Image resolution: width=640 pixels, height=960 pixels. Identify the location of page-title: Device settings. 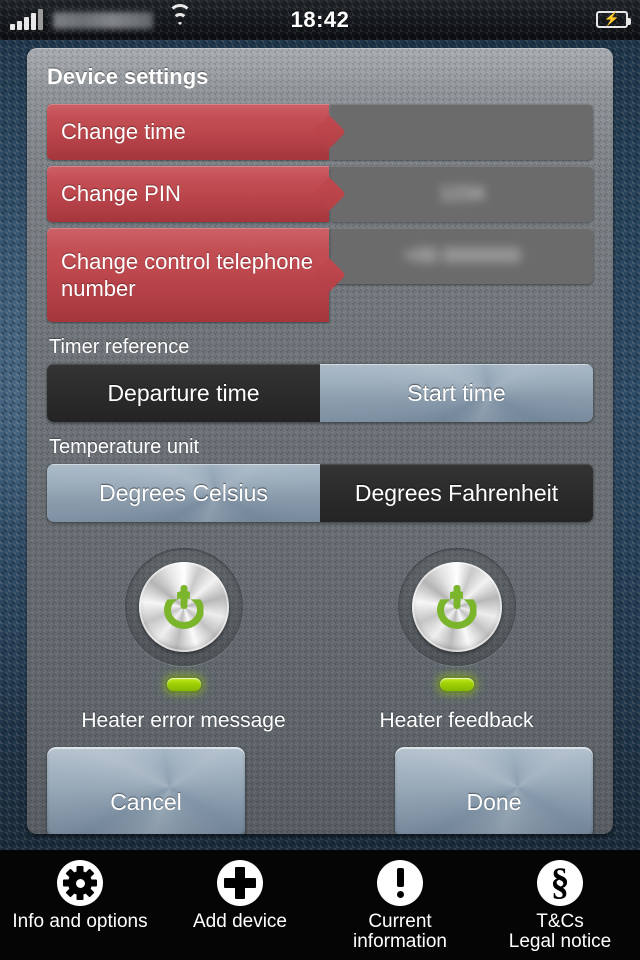
(128, 76).